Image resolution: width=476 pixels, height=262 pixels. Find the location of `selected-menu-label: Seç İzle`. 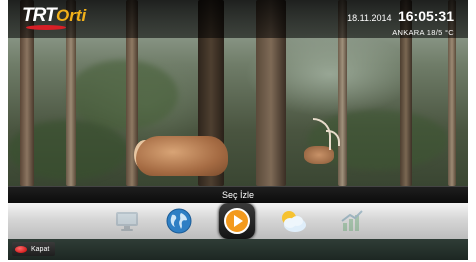

selected-menu-label: Seç İzle is located at coordinates (237, 195).